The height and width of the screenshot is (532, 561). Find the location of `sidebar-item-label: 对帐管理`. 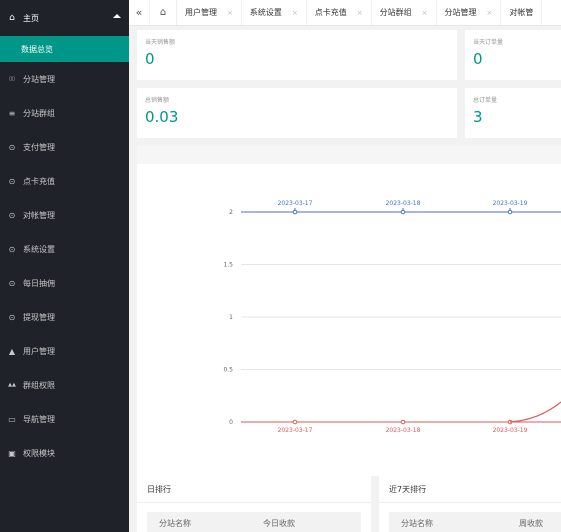

sidebar-item-label: 对帐管理 is located at coordinates (39, 215).